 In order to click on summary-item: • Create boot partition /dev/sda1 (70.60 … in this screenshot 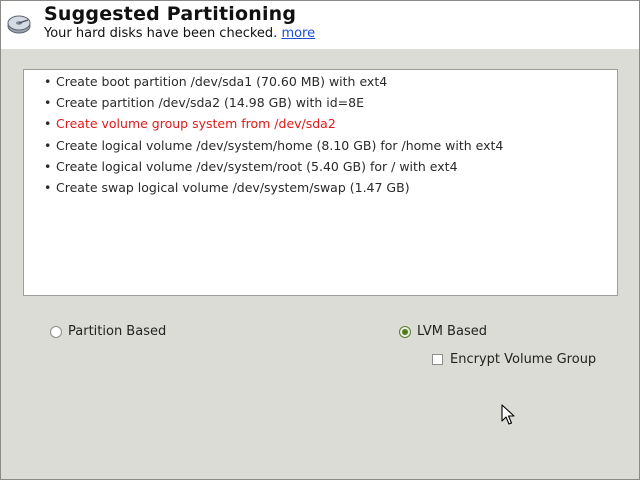, I will do `click(273, 81)`.